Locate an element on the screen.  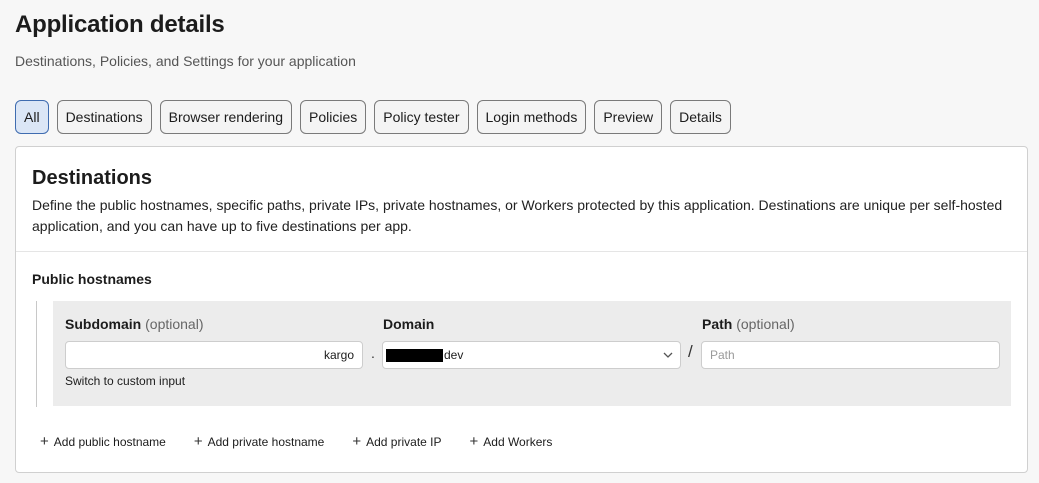
subdomain-value: kargo is located at coordinates (338, 355).